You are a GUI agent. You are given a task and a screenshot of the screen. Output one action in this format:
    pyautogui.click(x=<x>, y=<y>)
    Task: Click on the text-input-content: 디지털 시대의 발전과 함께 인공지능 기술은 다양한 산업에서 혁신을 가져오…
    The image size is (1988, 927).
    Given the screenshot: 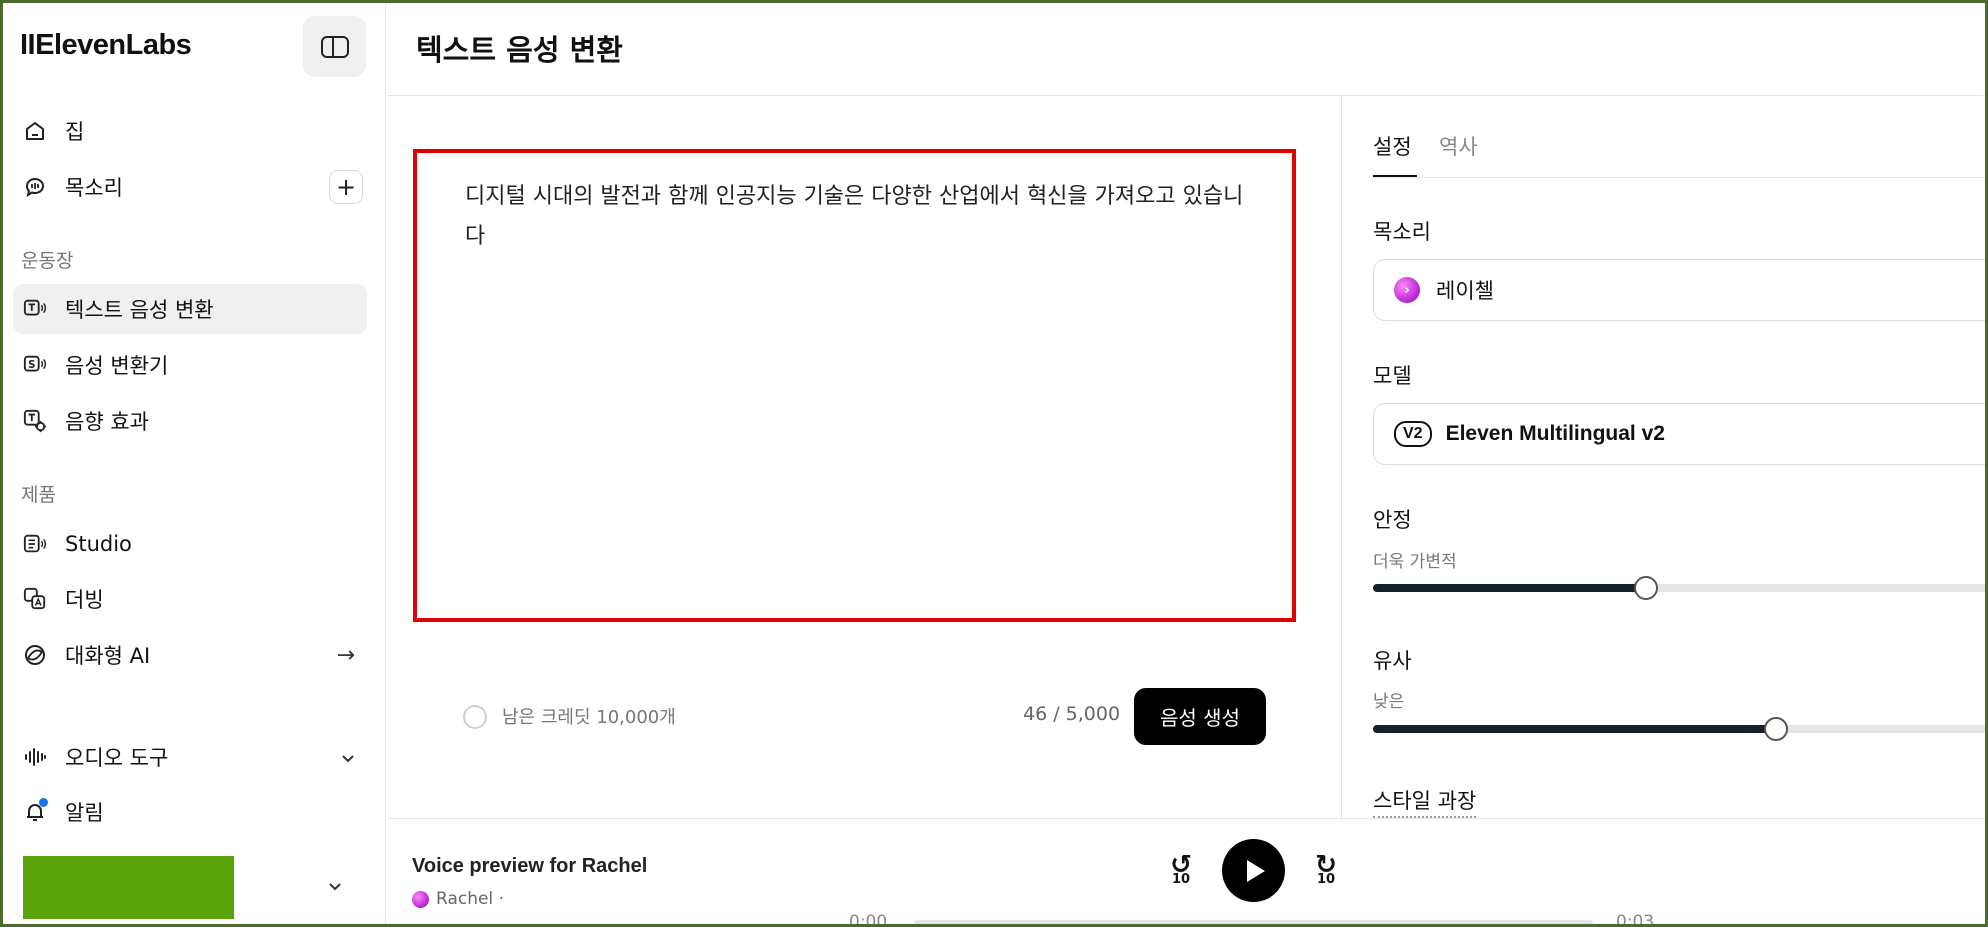 What is the action you would take?
    pyautogui.click(x=854, y=216)
    